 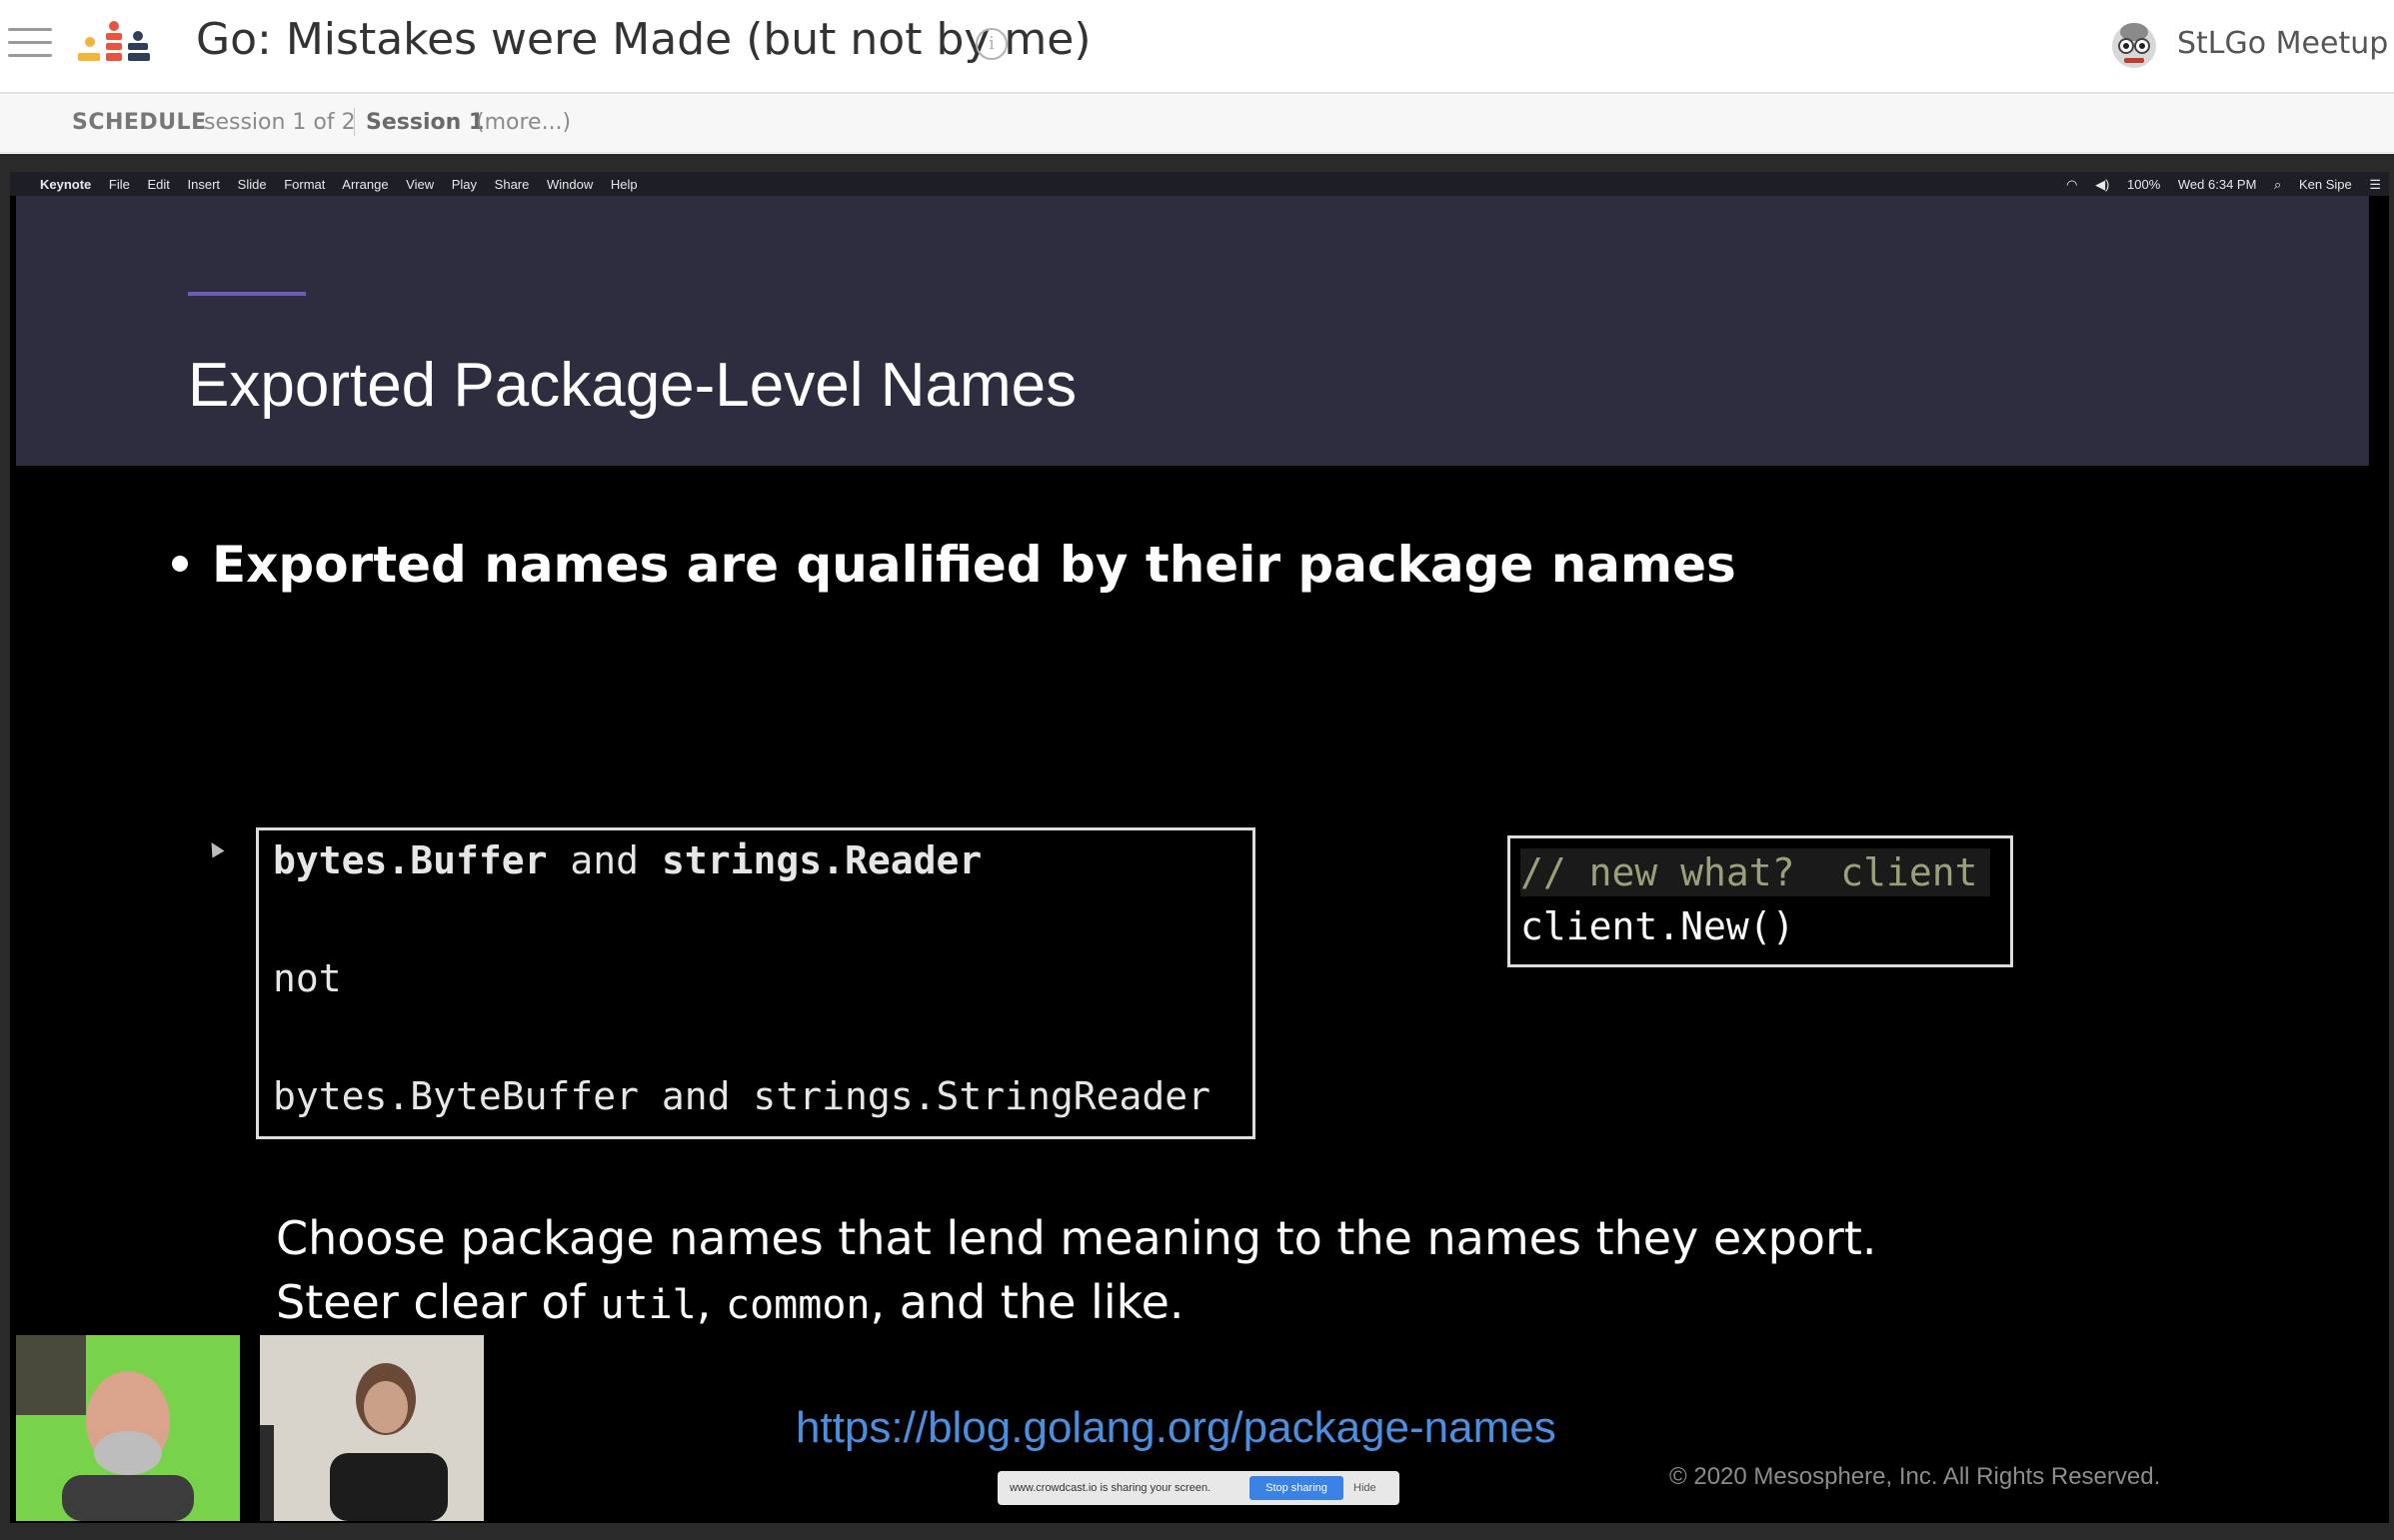 What do you see at coordinates (512, 184) in the screenshot?
I see `menu-share: Share` at bounding box center [512, 184].